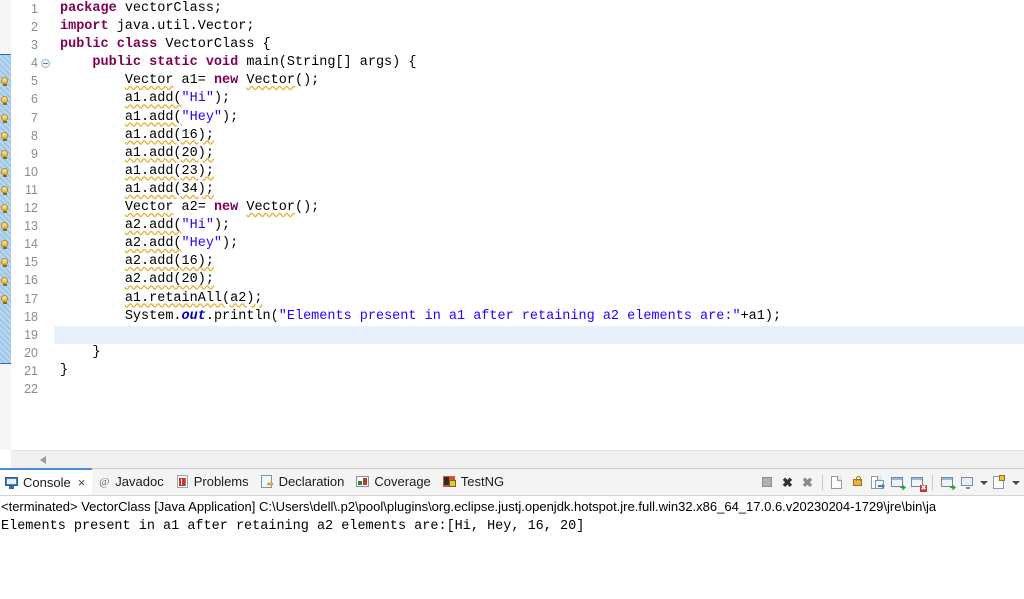  I want to click on tab-problems: Problems, so click(213, 482).